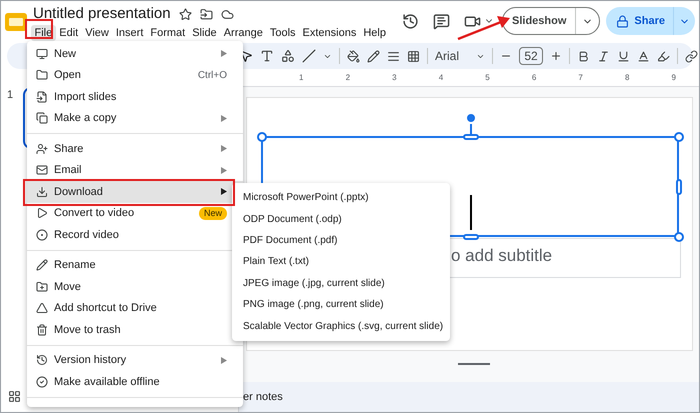 The height and width of the screenshot is (413, 700). I want to click on menu-option: Share, so click(135, 149).